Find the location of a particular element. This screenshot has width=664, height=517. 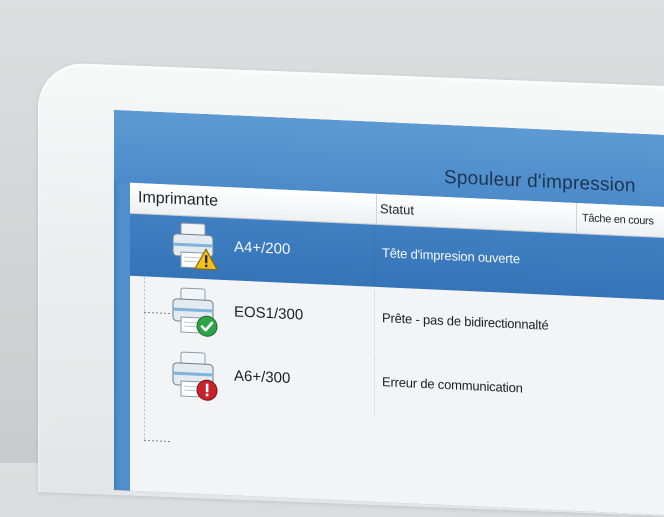

printer-status: Prête - pas de bidirectionnalté is located at coordinates (465, 321).